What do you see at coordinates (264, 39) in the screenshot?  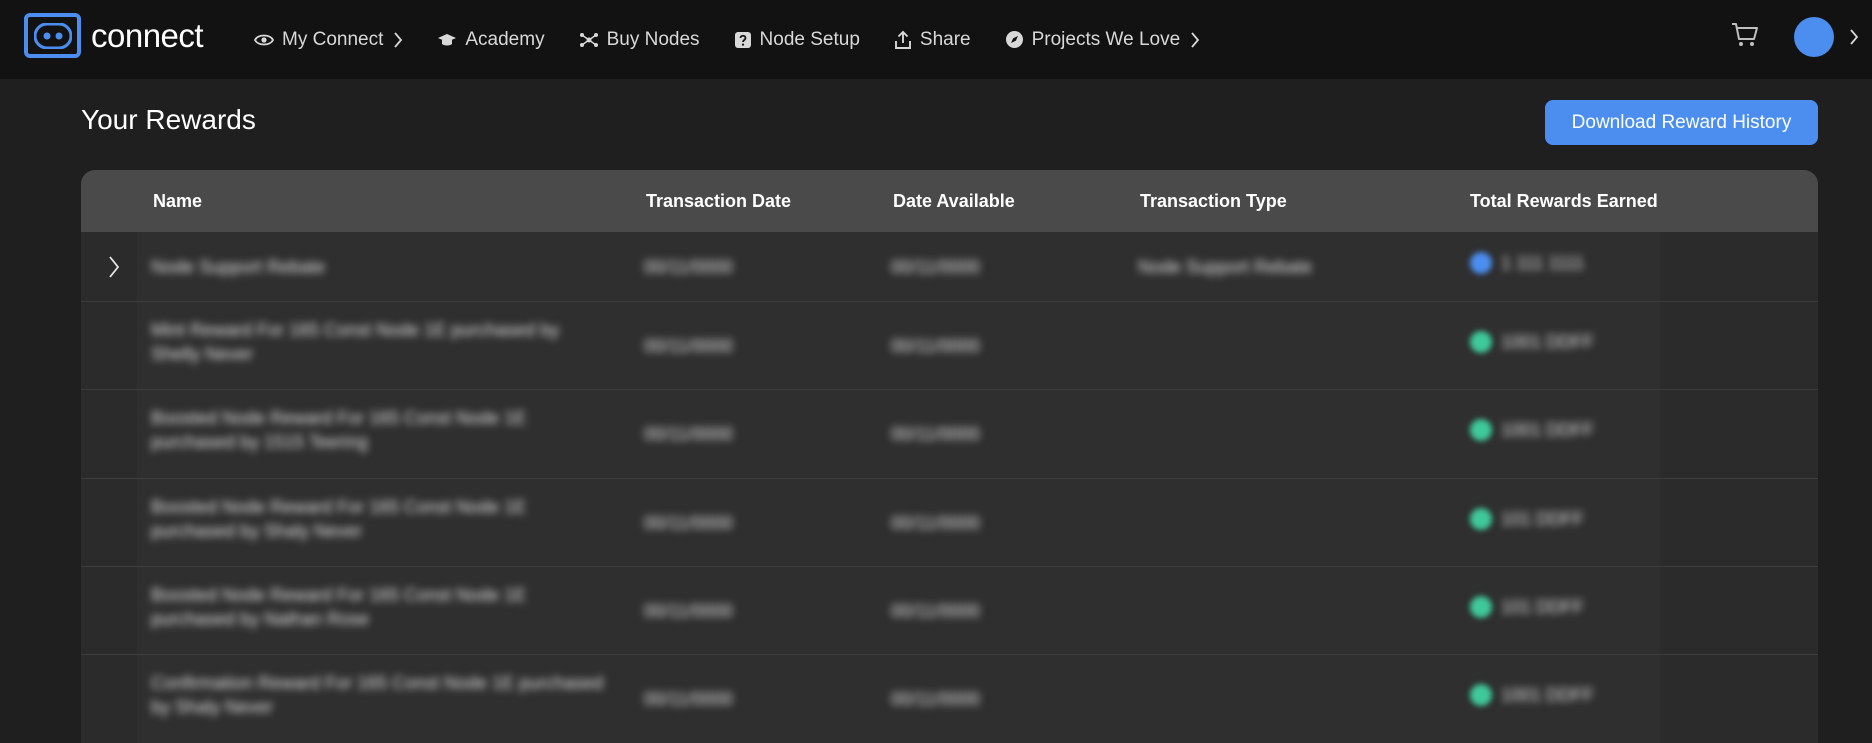 I see `eye-icon` at bounding box center [264, 39].